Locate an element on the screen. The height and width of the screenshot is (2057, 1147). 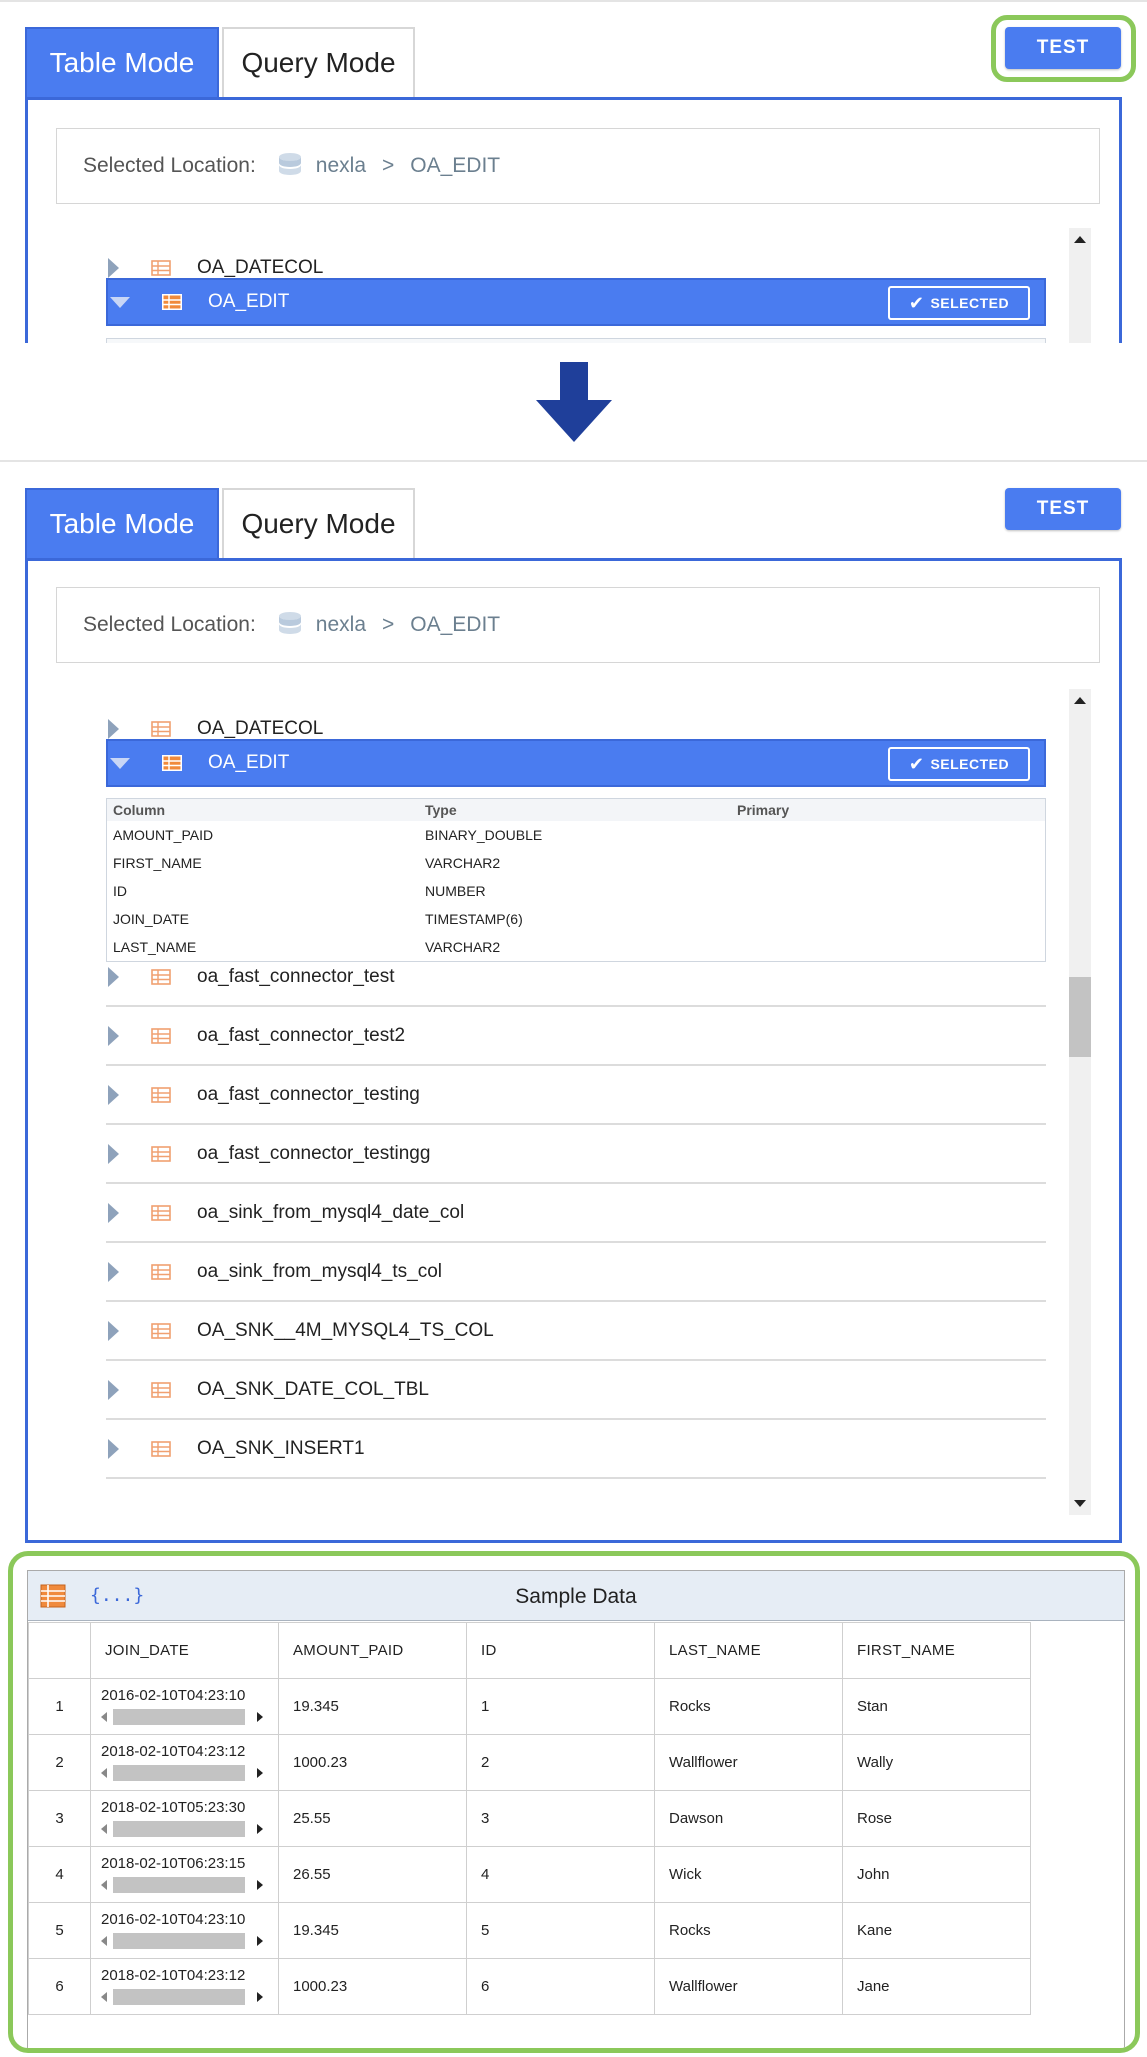
column-name: JOIN_DATE is located at coordinates (151, 919).